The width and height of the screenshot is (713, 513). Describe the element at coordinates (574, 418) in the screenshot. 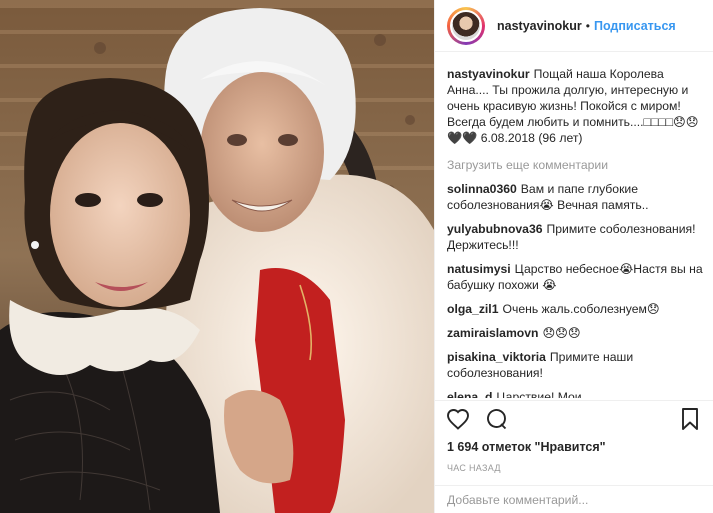

I see `action-bar` at that location.